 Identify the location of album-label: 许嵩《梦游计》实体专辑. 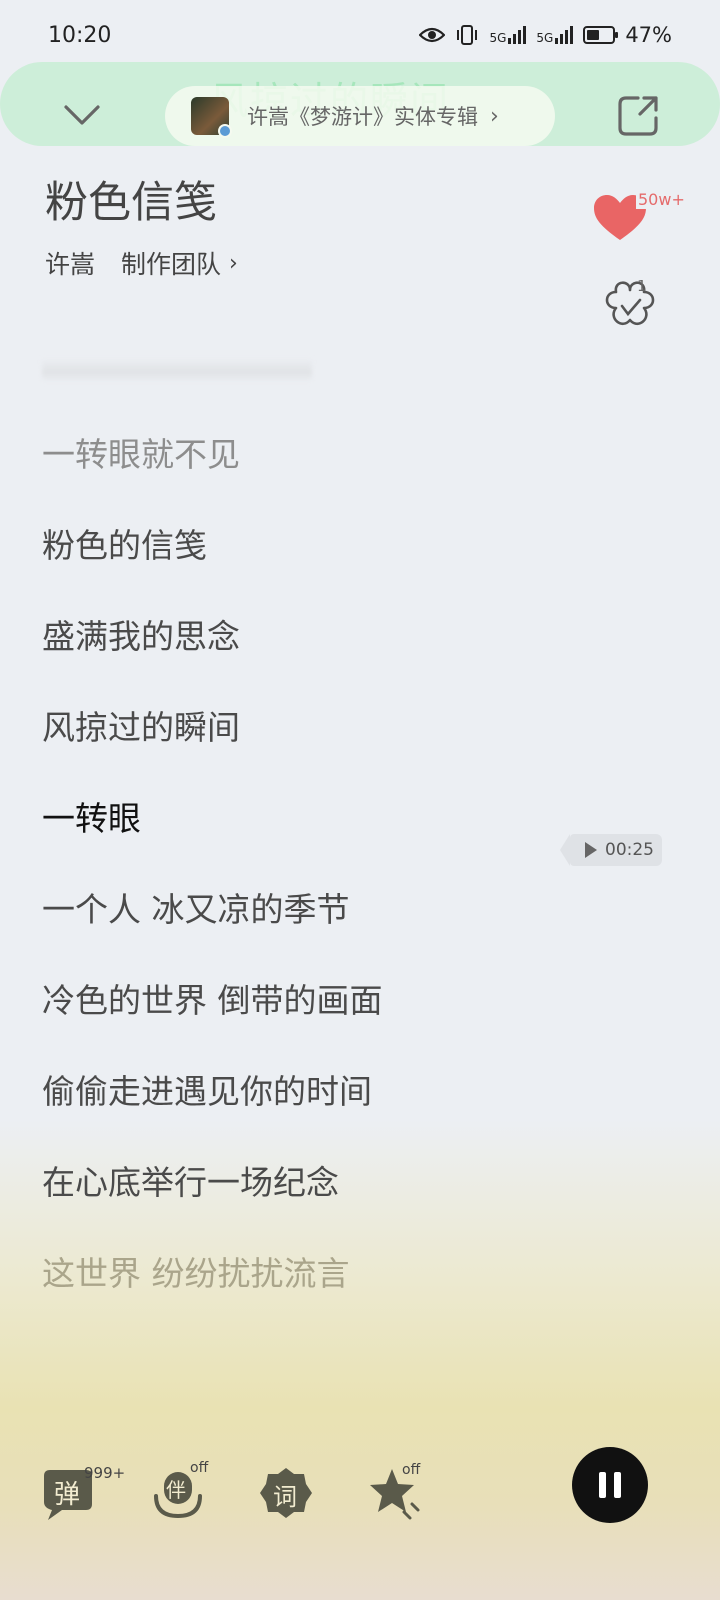
(362, 117).